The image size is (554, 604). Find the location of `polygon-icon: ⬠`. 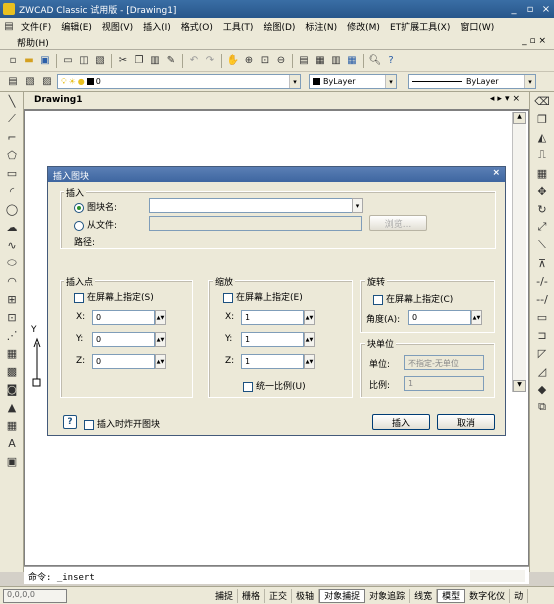

polygon-icon: ⬠ is located at coordinates (12, 155).